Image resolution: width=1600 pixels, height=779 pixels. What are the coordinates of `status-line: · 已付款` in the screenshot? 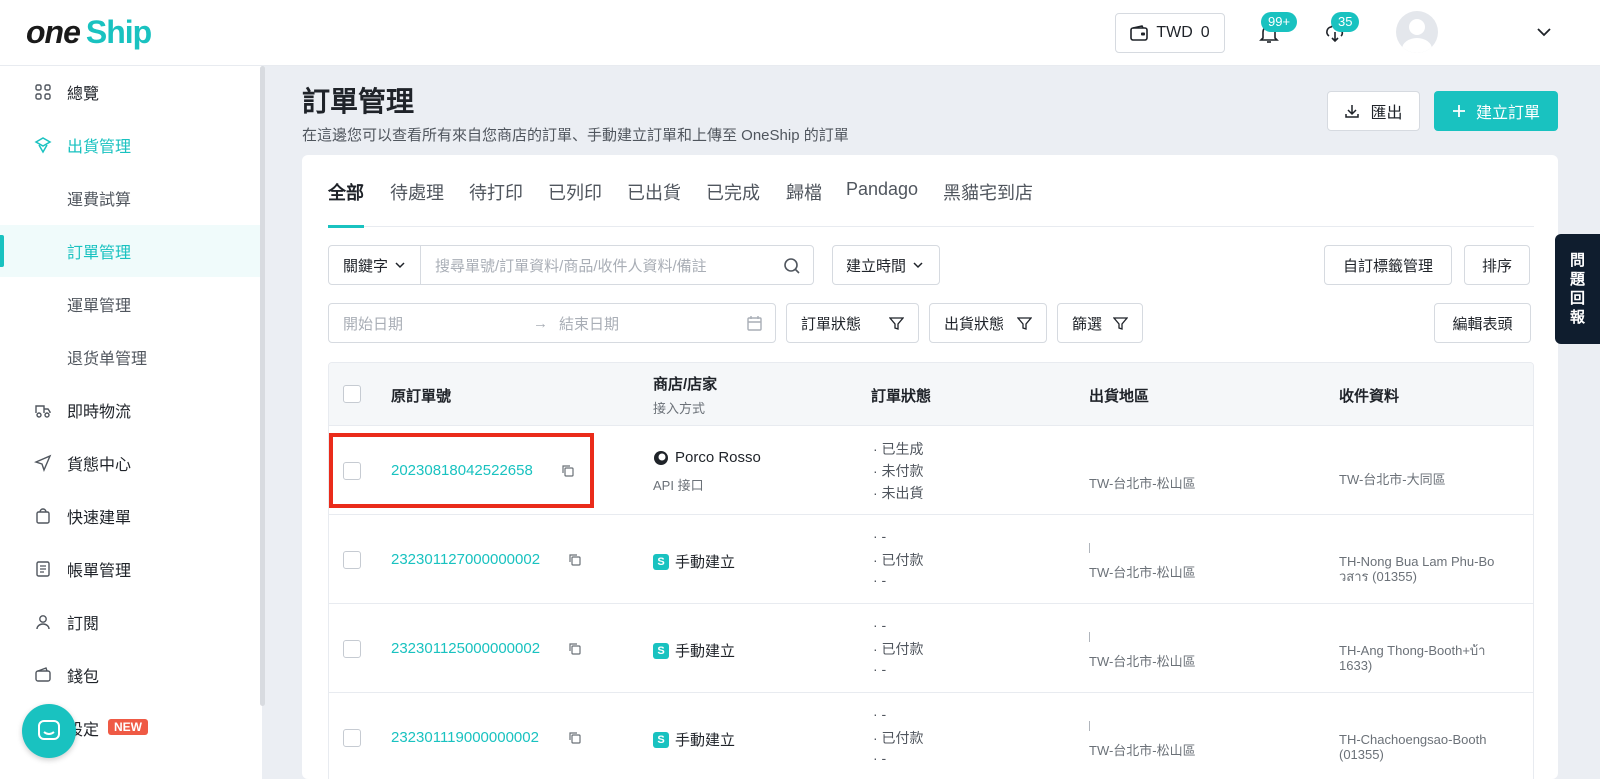 It's located at (898, 560).